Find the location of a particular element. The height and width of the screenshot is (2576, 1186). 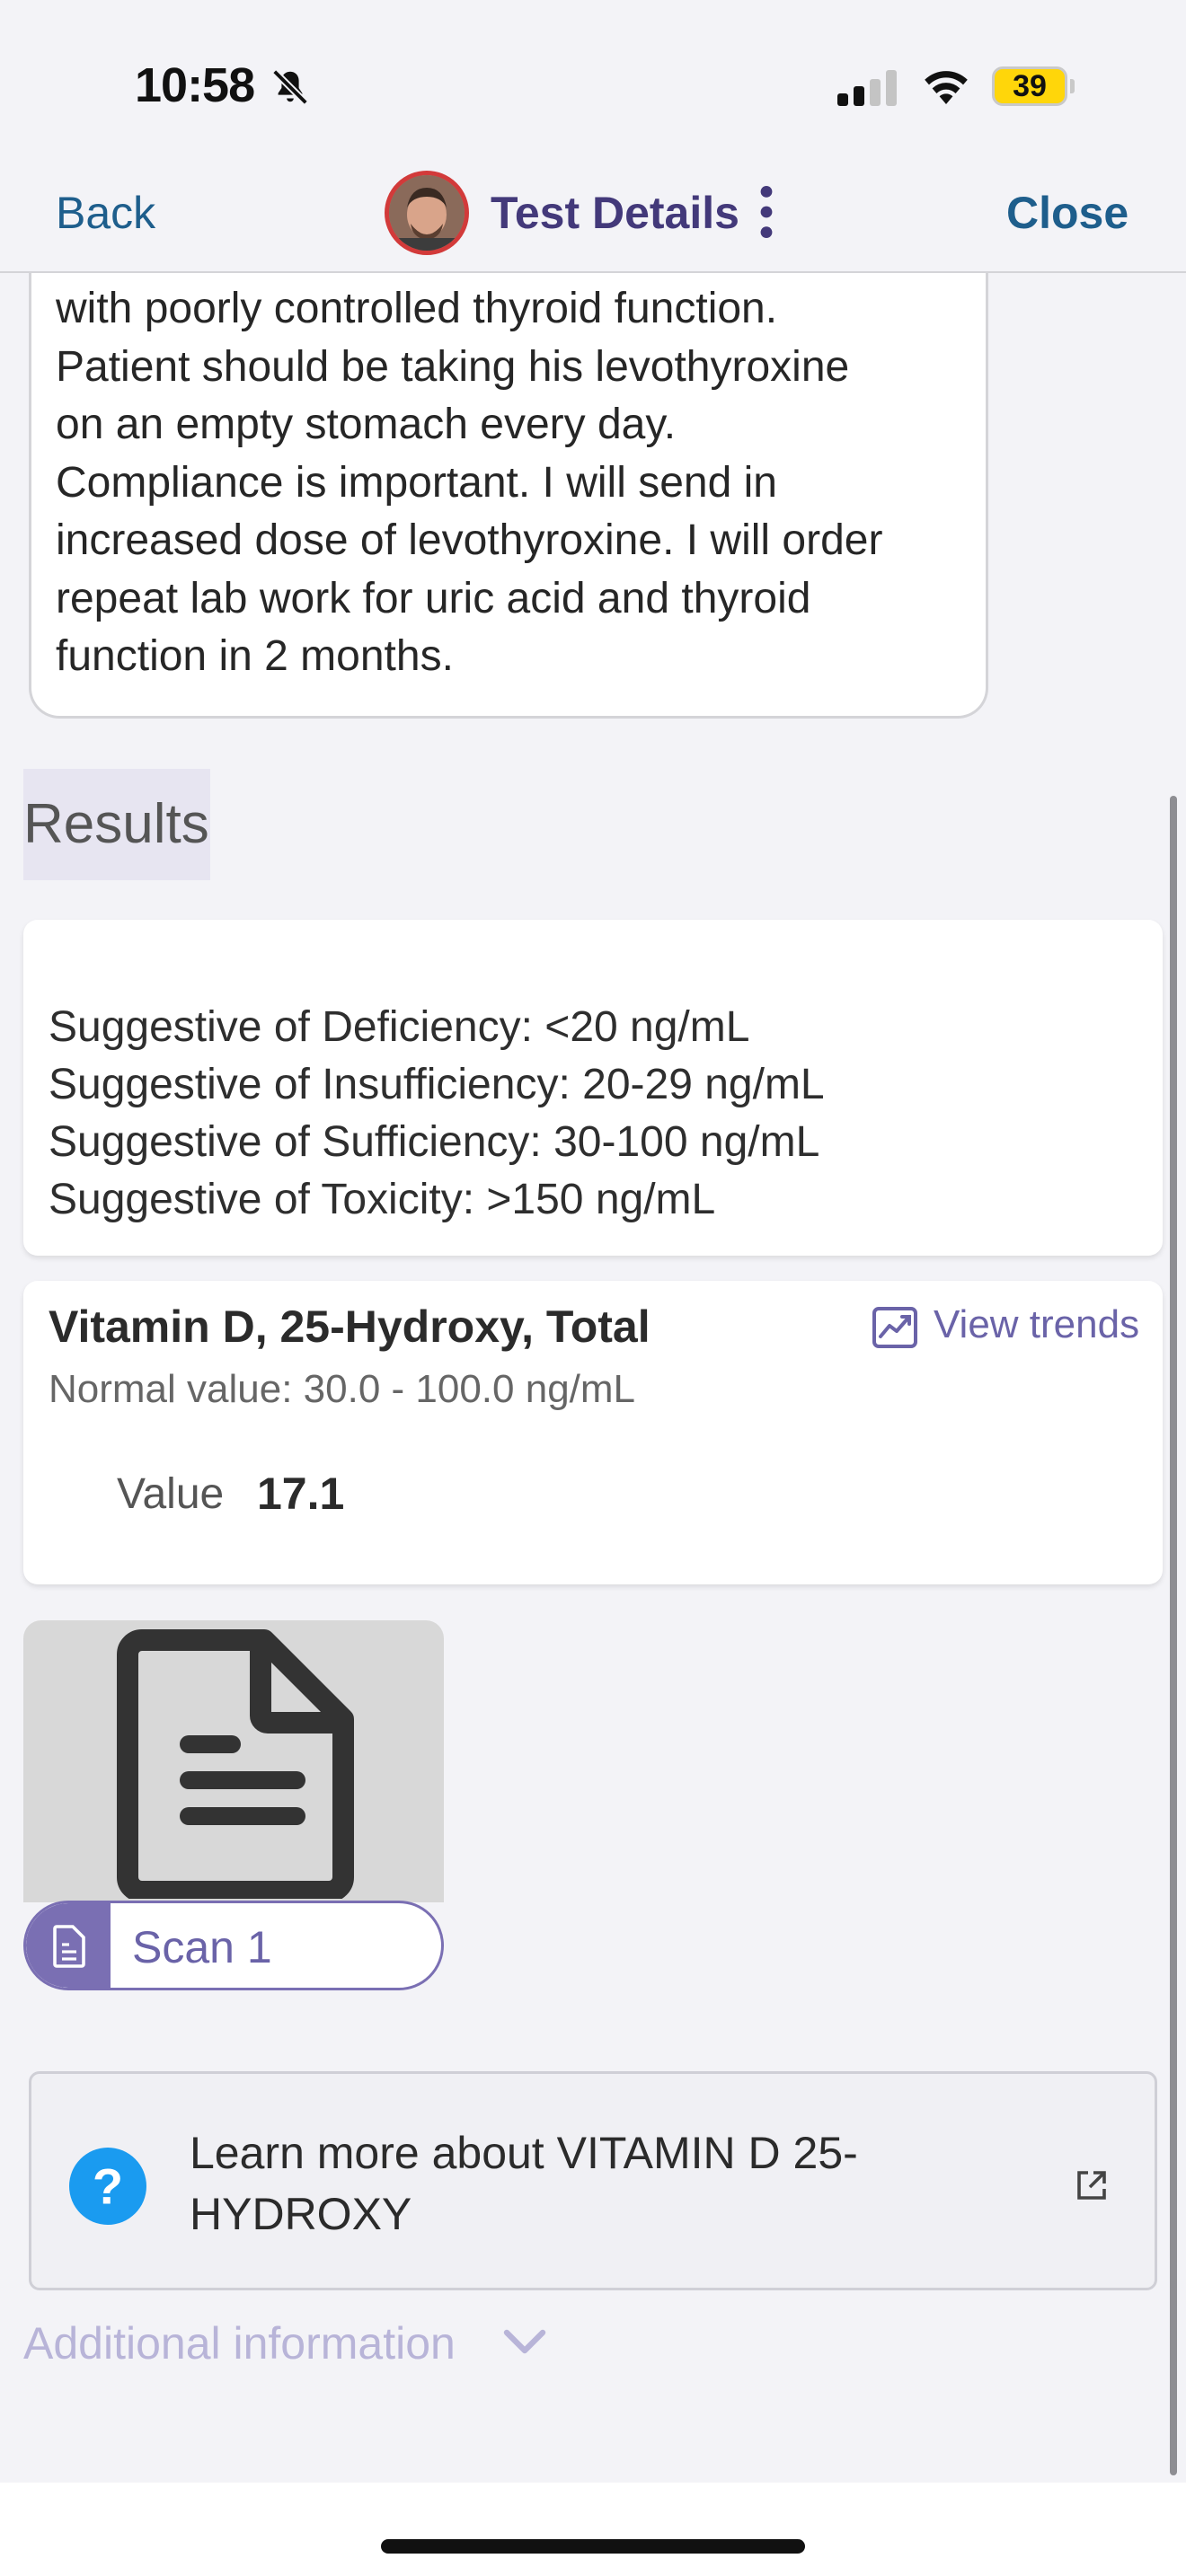

avatar is located at coordinates (427, 213).